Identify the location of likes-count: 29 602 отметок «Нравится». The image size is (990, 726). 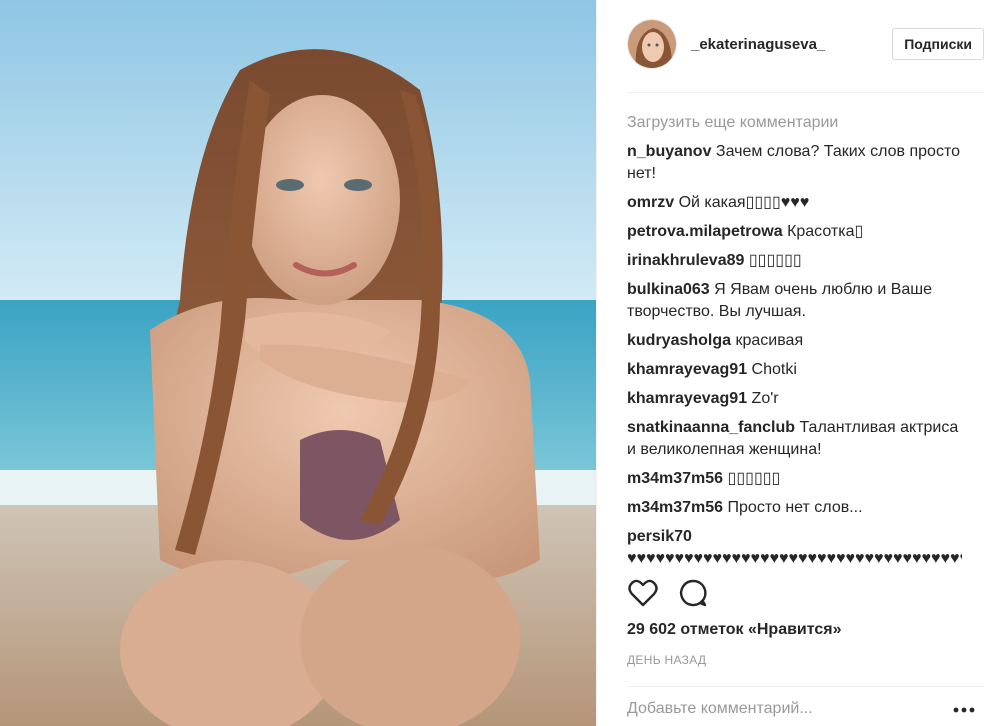
(734, 630).